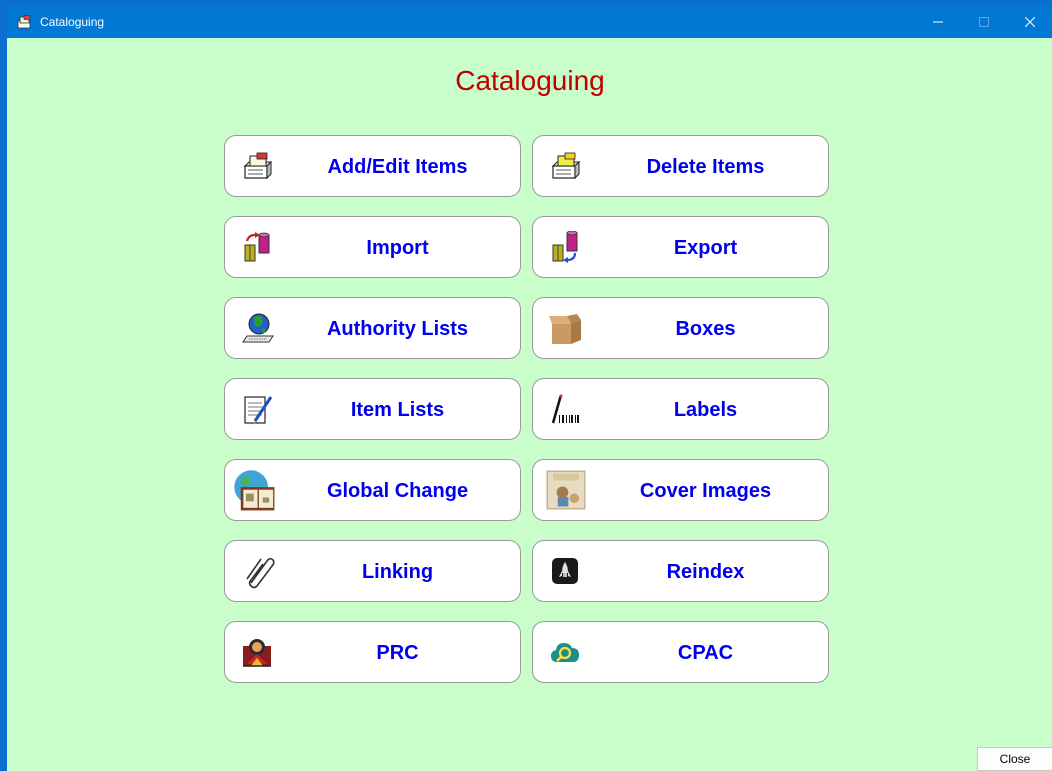 The image size is (1052, 771). I want to click on linking-button: Linking, so click(372, 571).